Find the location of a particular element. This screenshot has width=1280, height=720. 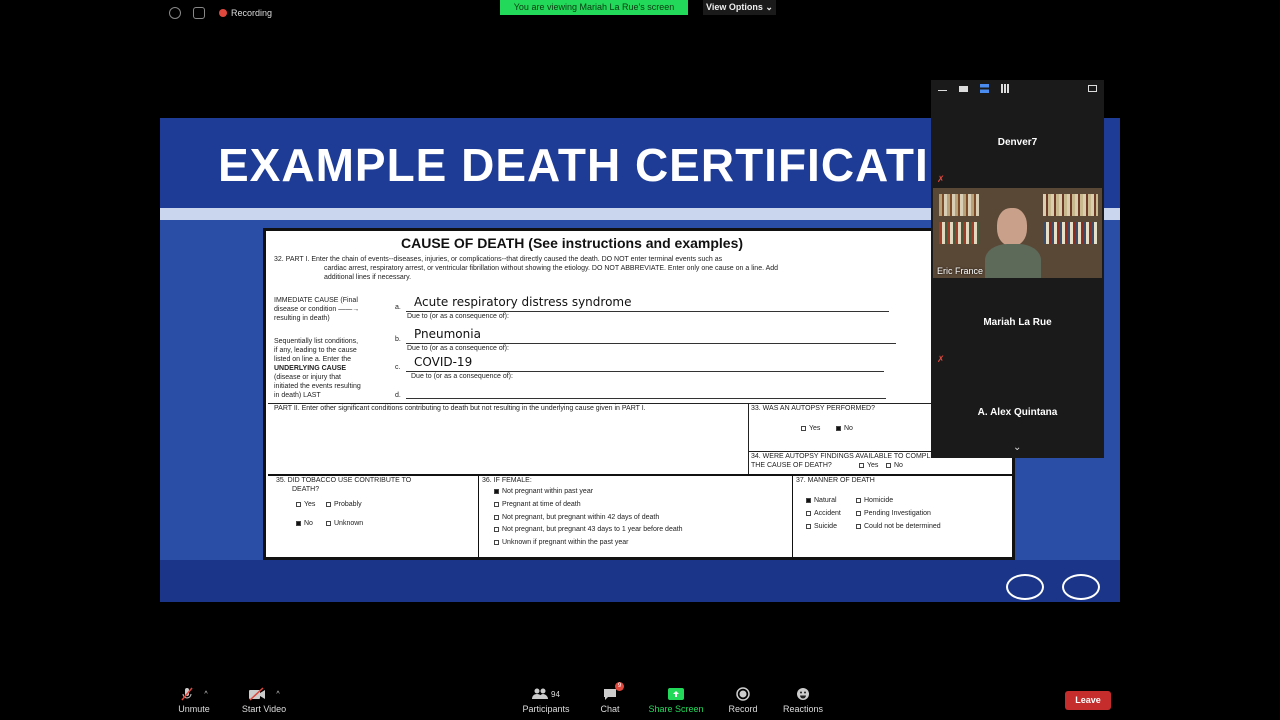

participant-video-tile: Eric France is located at coordinates (1017, 233).